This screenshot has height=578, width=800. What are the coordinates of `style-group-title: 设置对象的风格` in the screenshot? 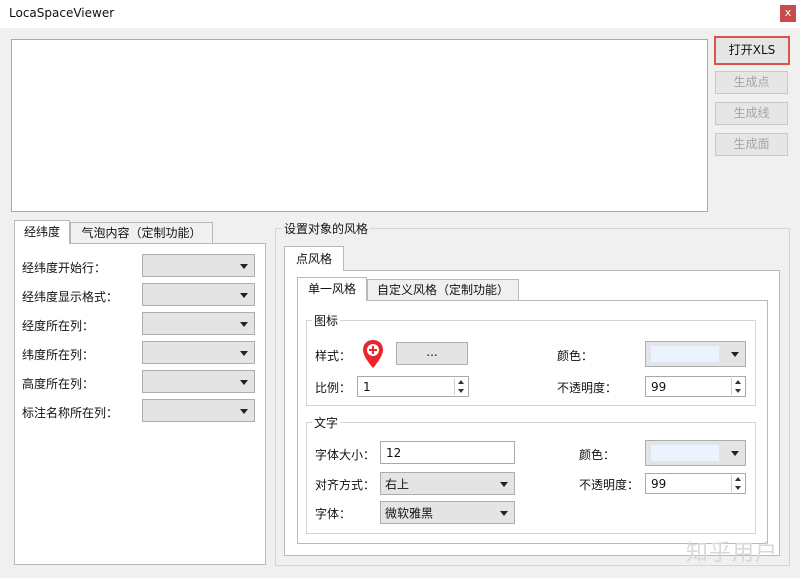 It's located at (326, 228).